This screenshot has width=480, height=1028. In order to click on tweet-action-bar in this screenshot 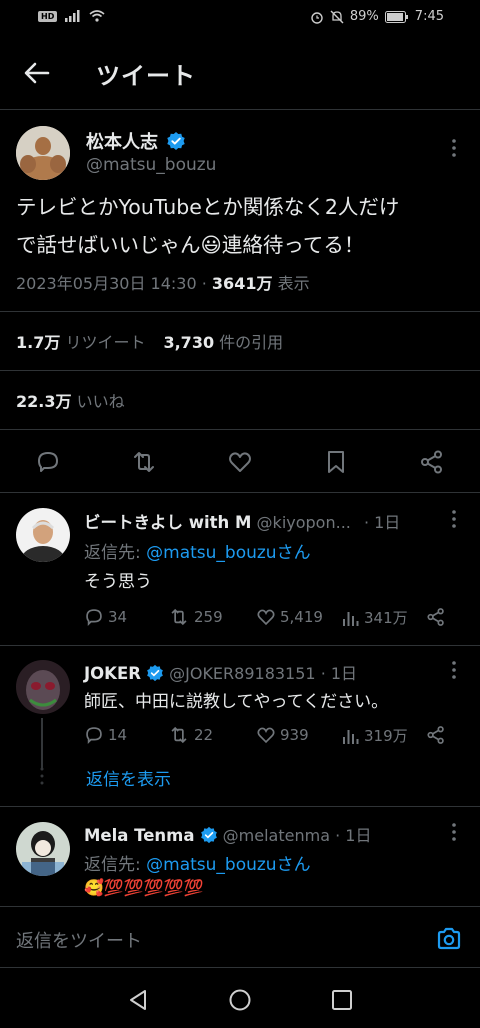, I will do `click(240, 461)`.